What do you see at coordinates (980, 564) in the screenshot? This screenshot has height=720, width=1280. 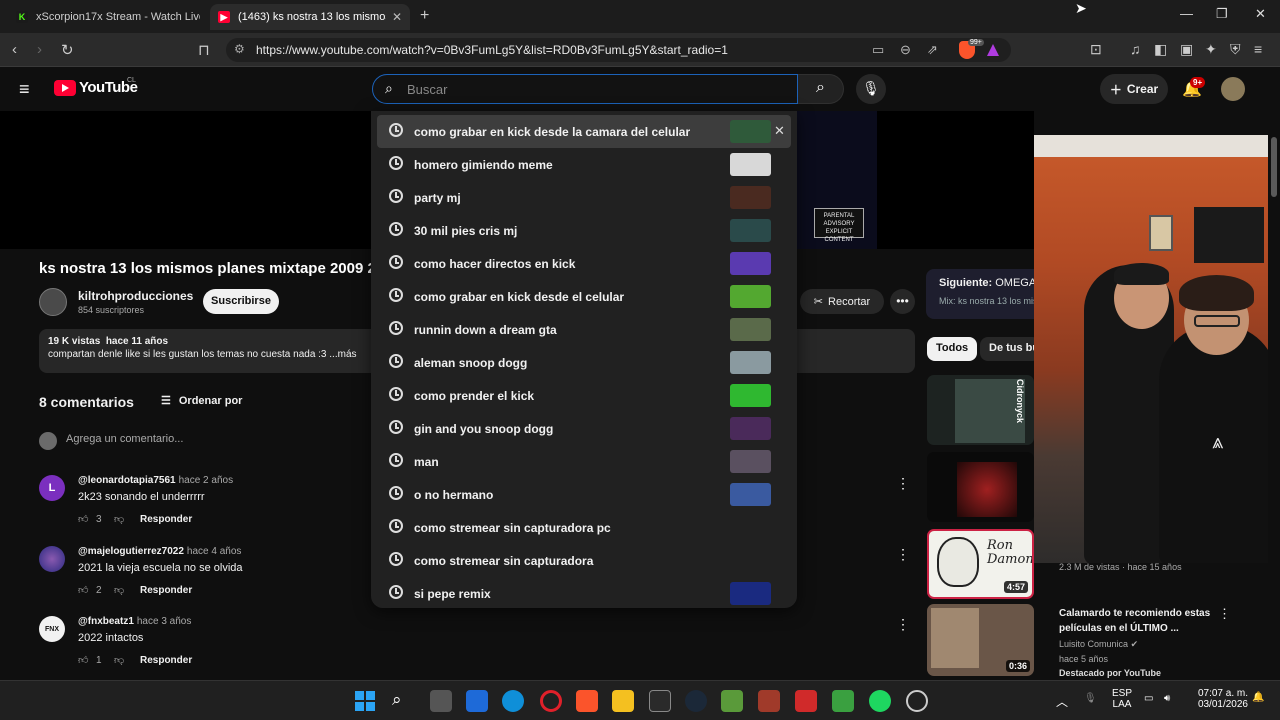 I see `related-thumbnail: Ron Damon 4:57` at bounding box center [980, 564].